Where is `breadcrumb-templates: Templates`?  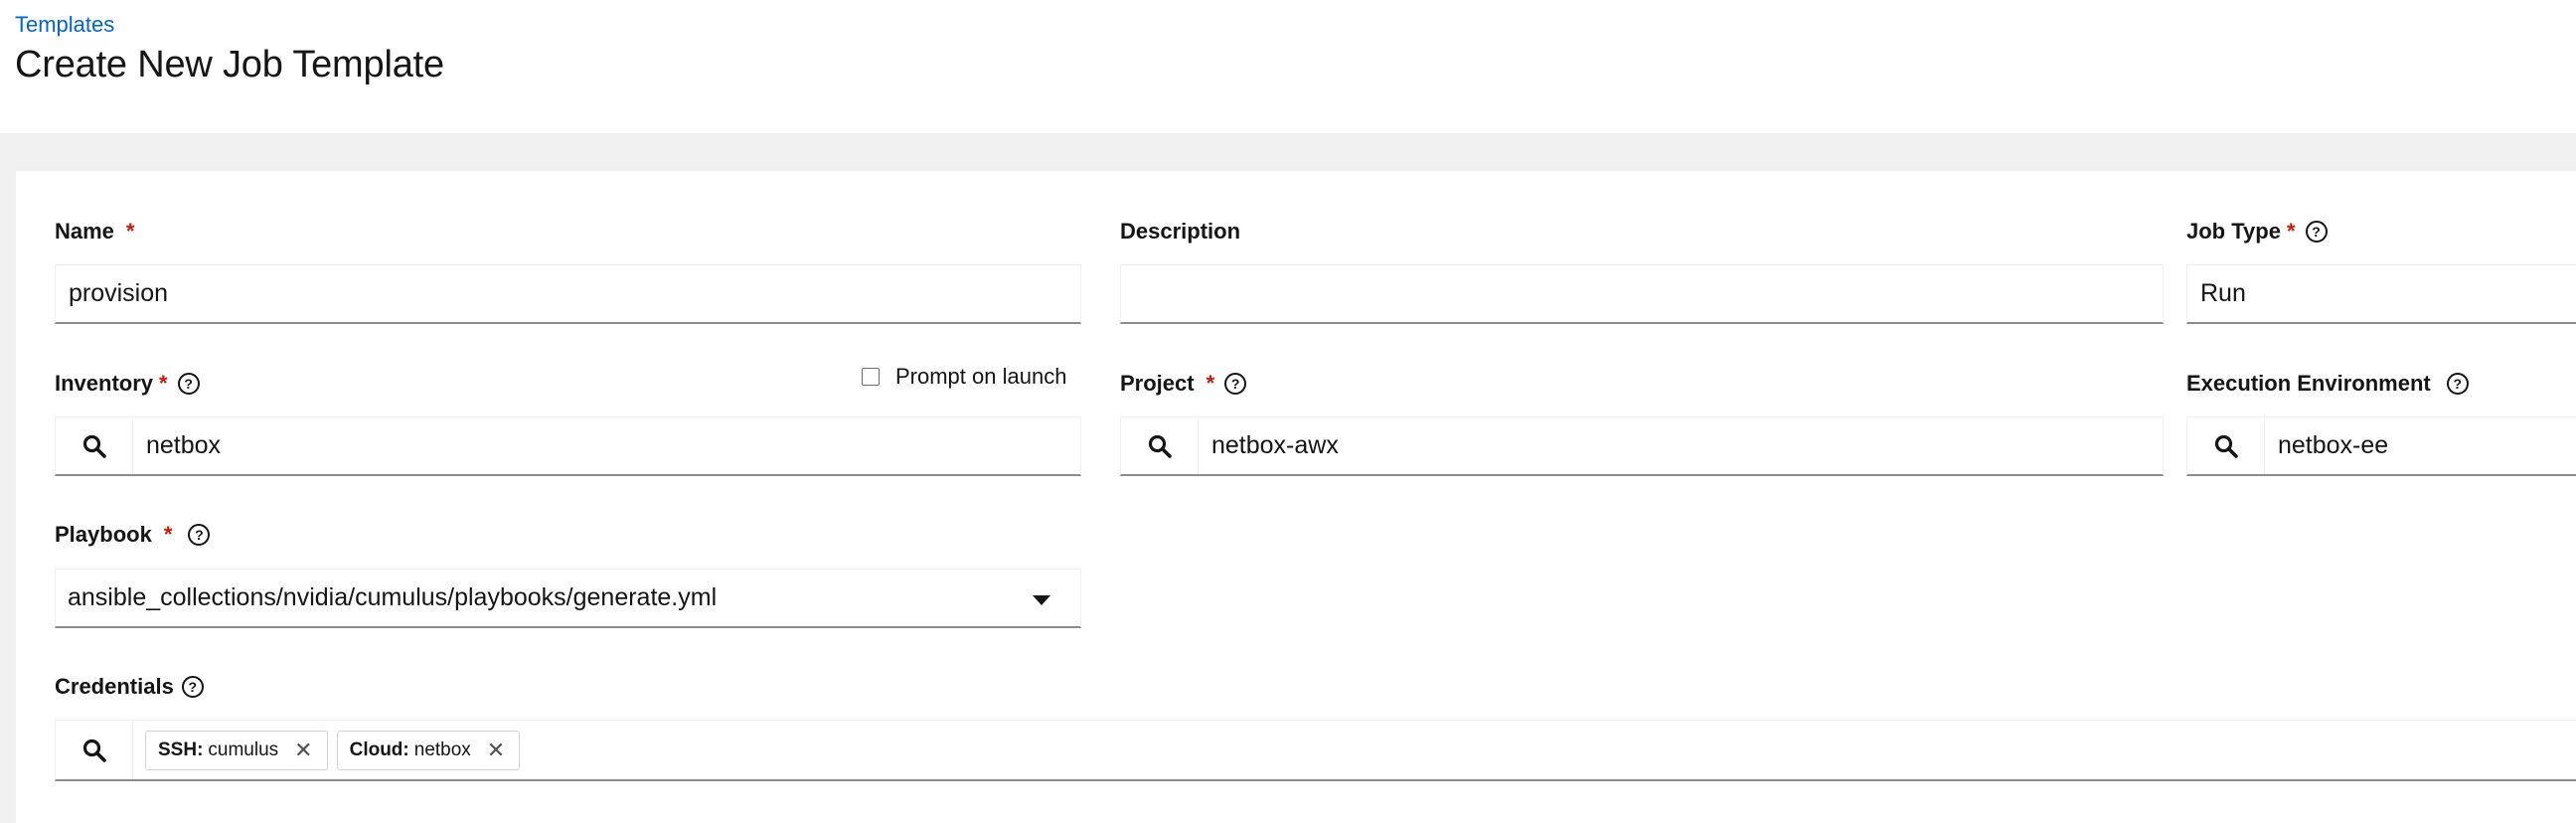
breadcrumb-templates: Templates is located at coordinates (64, 25).